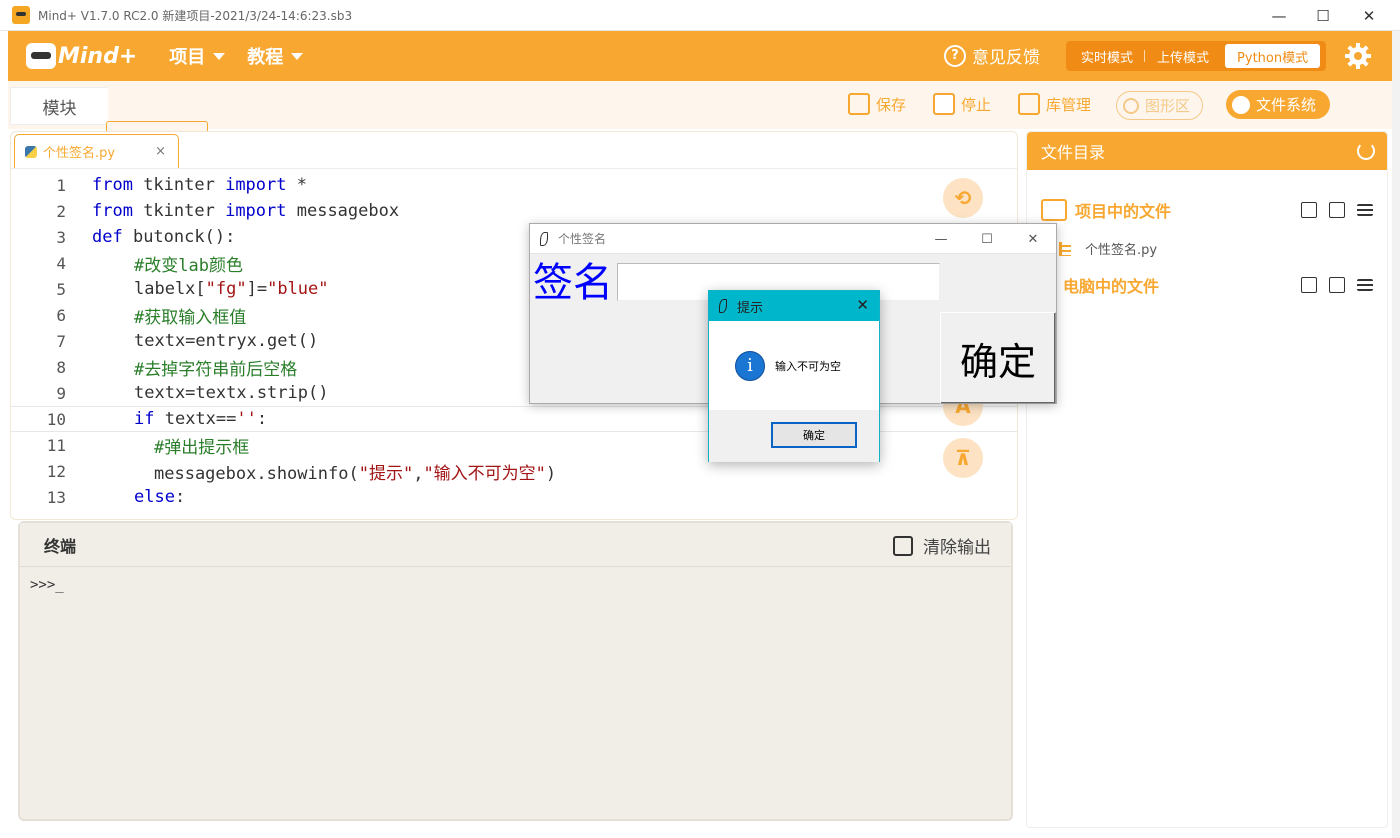 The image size is (1400, 838). What do you see at coordinates (298, 289) in the screenshot?
I see `string: "blue"` at bounding box center [298, 289].